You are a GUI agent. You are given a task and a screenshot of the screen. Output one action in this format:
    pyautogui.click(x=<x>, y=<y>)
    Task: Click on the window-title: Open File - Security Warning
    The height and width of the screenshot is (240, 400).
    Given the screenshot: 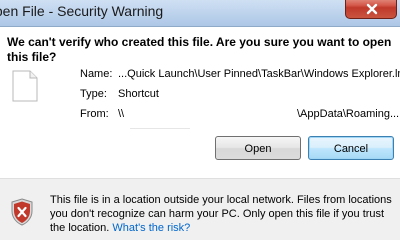 What is the action you would take?
    pyautogui.click(x=82, y=11)
    